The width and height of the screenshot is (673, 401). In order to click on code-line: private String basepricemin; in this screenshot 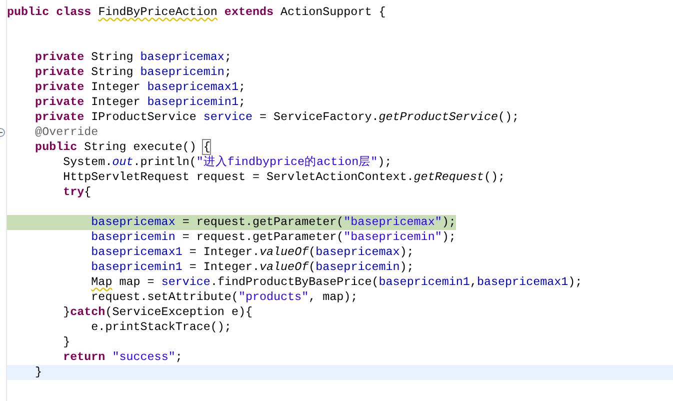, I will do `click(133, 72)`.